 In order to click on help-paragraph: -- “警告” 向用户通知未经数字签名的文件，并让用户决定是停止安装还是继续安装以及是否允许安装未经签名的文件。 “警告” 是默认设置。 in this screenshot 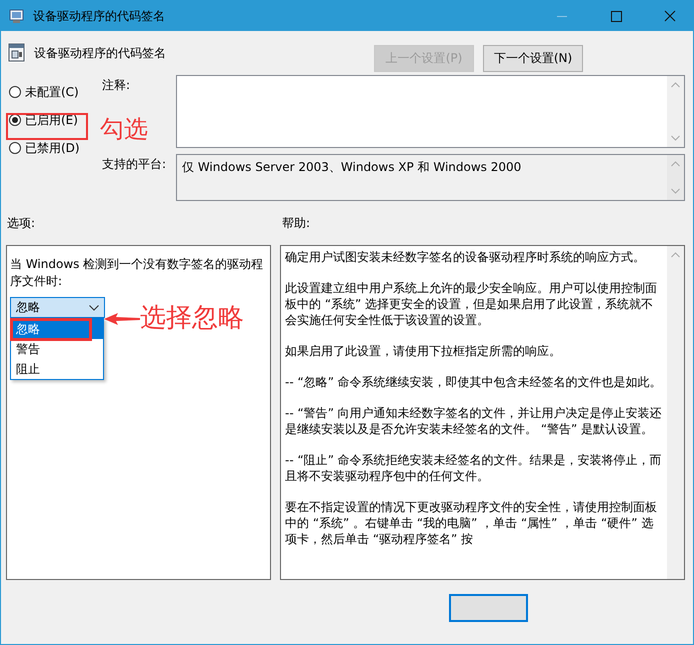, I will do `click(474, 421)`.